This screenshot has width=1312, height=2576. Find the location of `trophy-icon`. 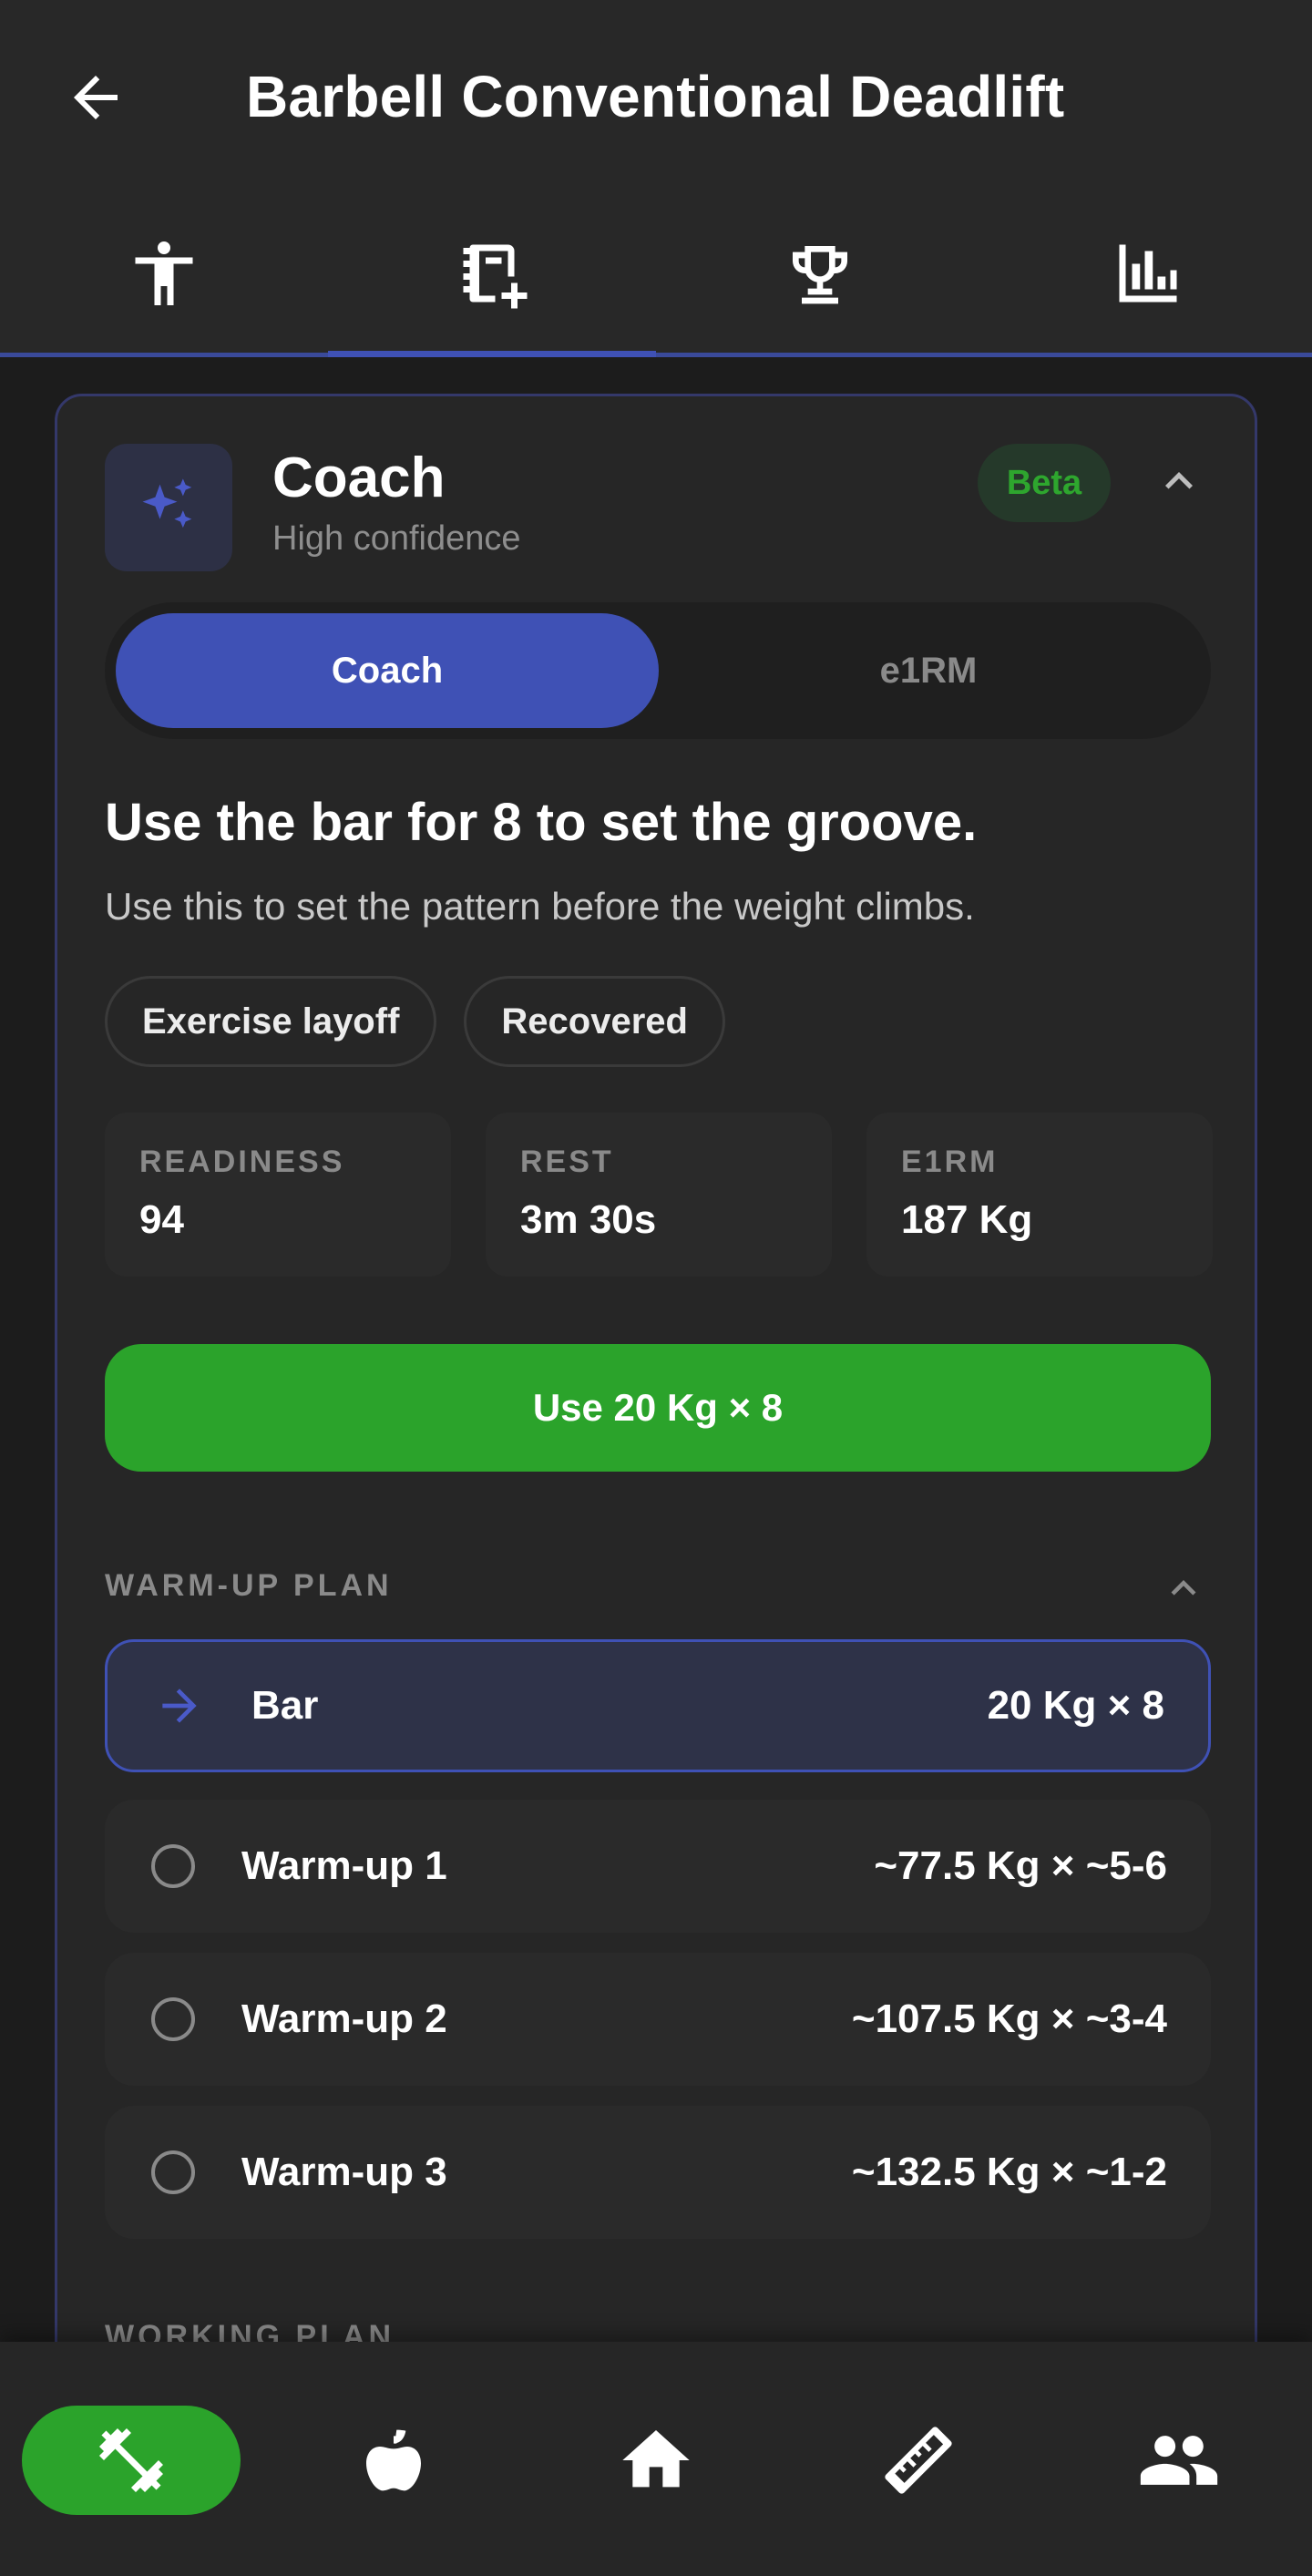

trophy-icon is located at coordinates (820, 274).